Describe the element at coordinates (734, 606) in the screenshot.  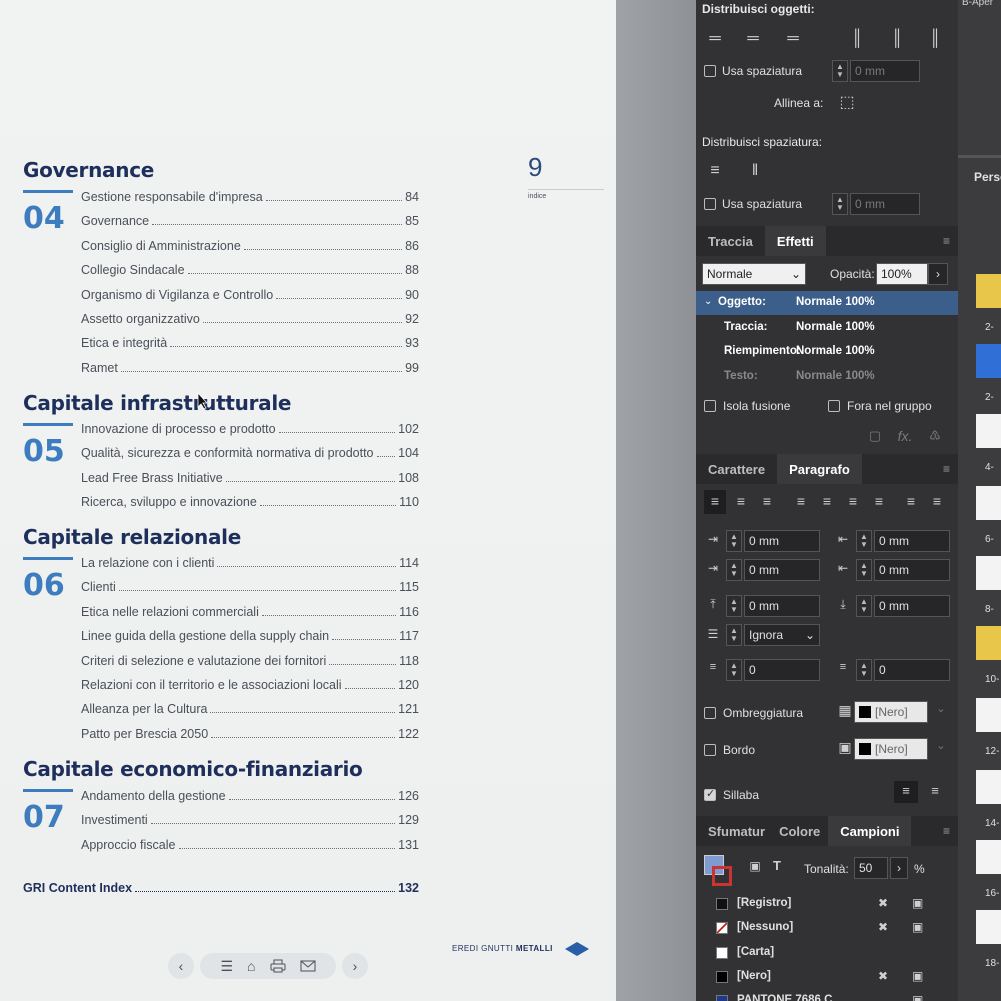
I see `space-before-spinner: ▲ ▼` at that location.